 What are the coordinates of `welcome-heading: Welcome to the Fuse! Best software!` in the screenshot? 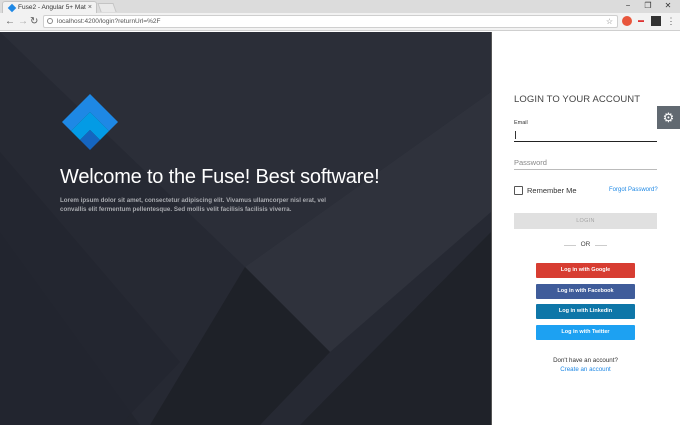 It's located at (220, 177).